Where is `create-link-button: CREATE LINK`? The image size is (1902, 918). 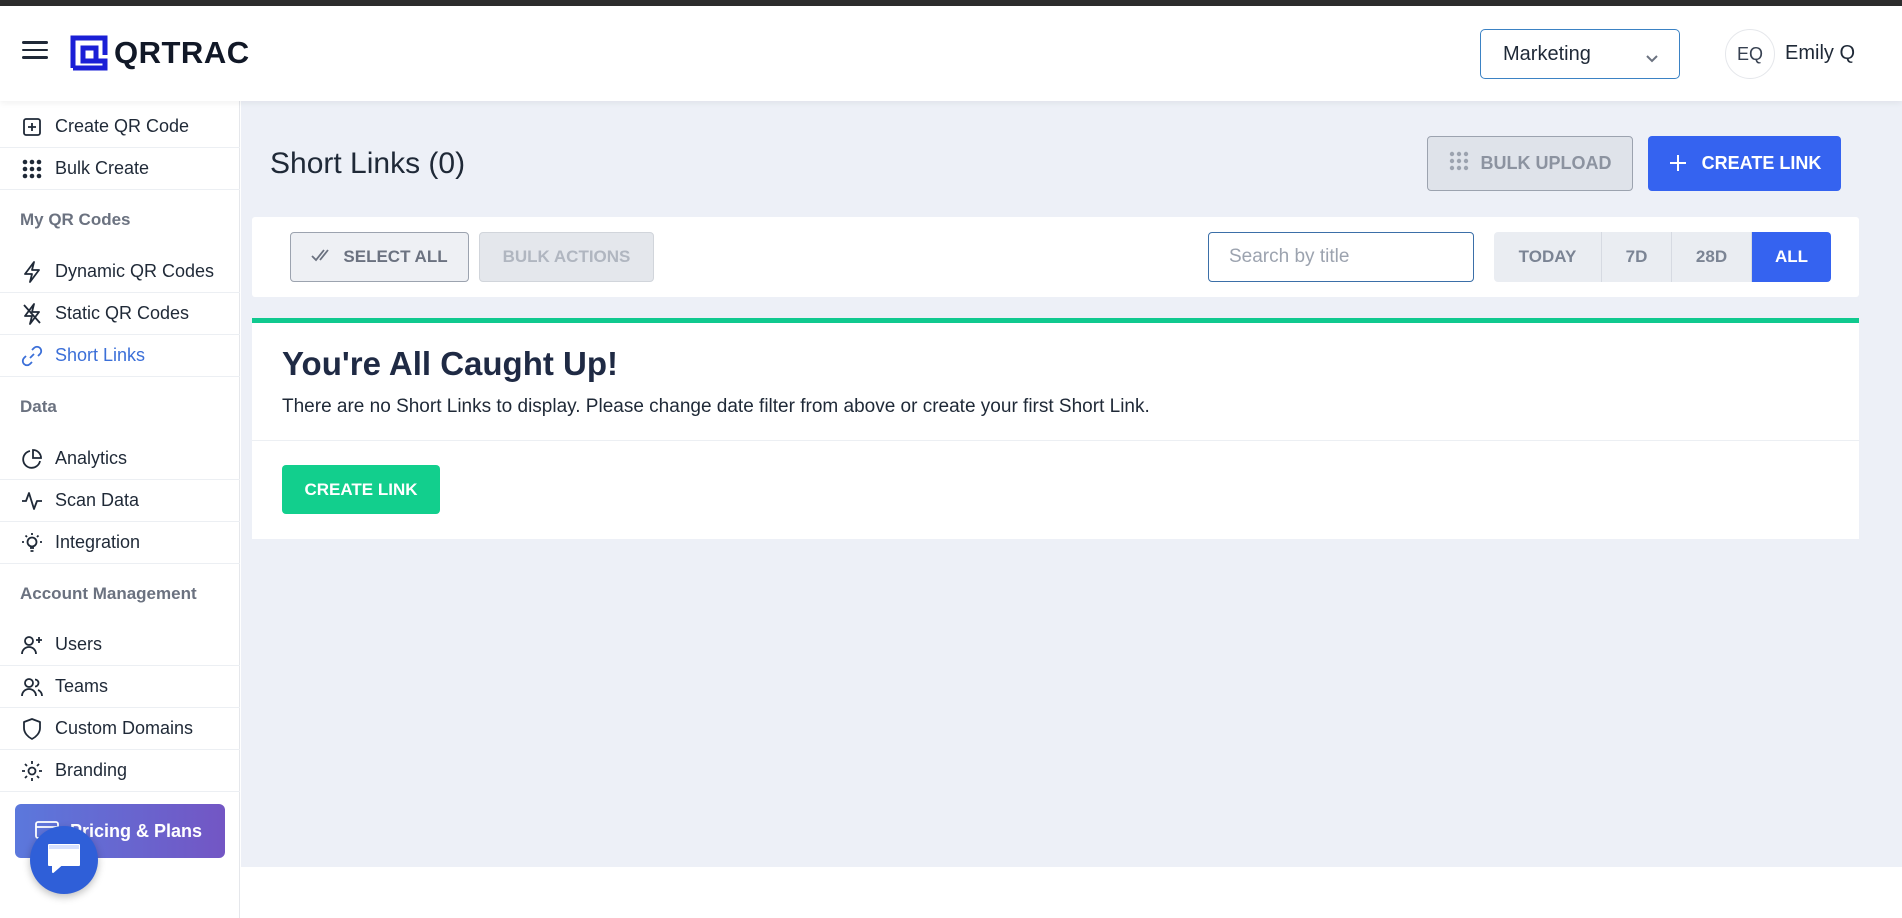 create-link-button: CREATE LINK is located at coordinates (1744, 163).